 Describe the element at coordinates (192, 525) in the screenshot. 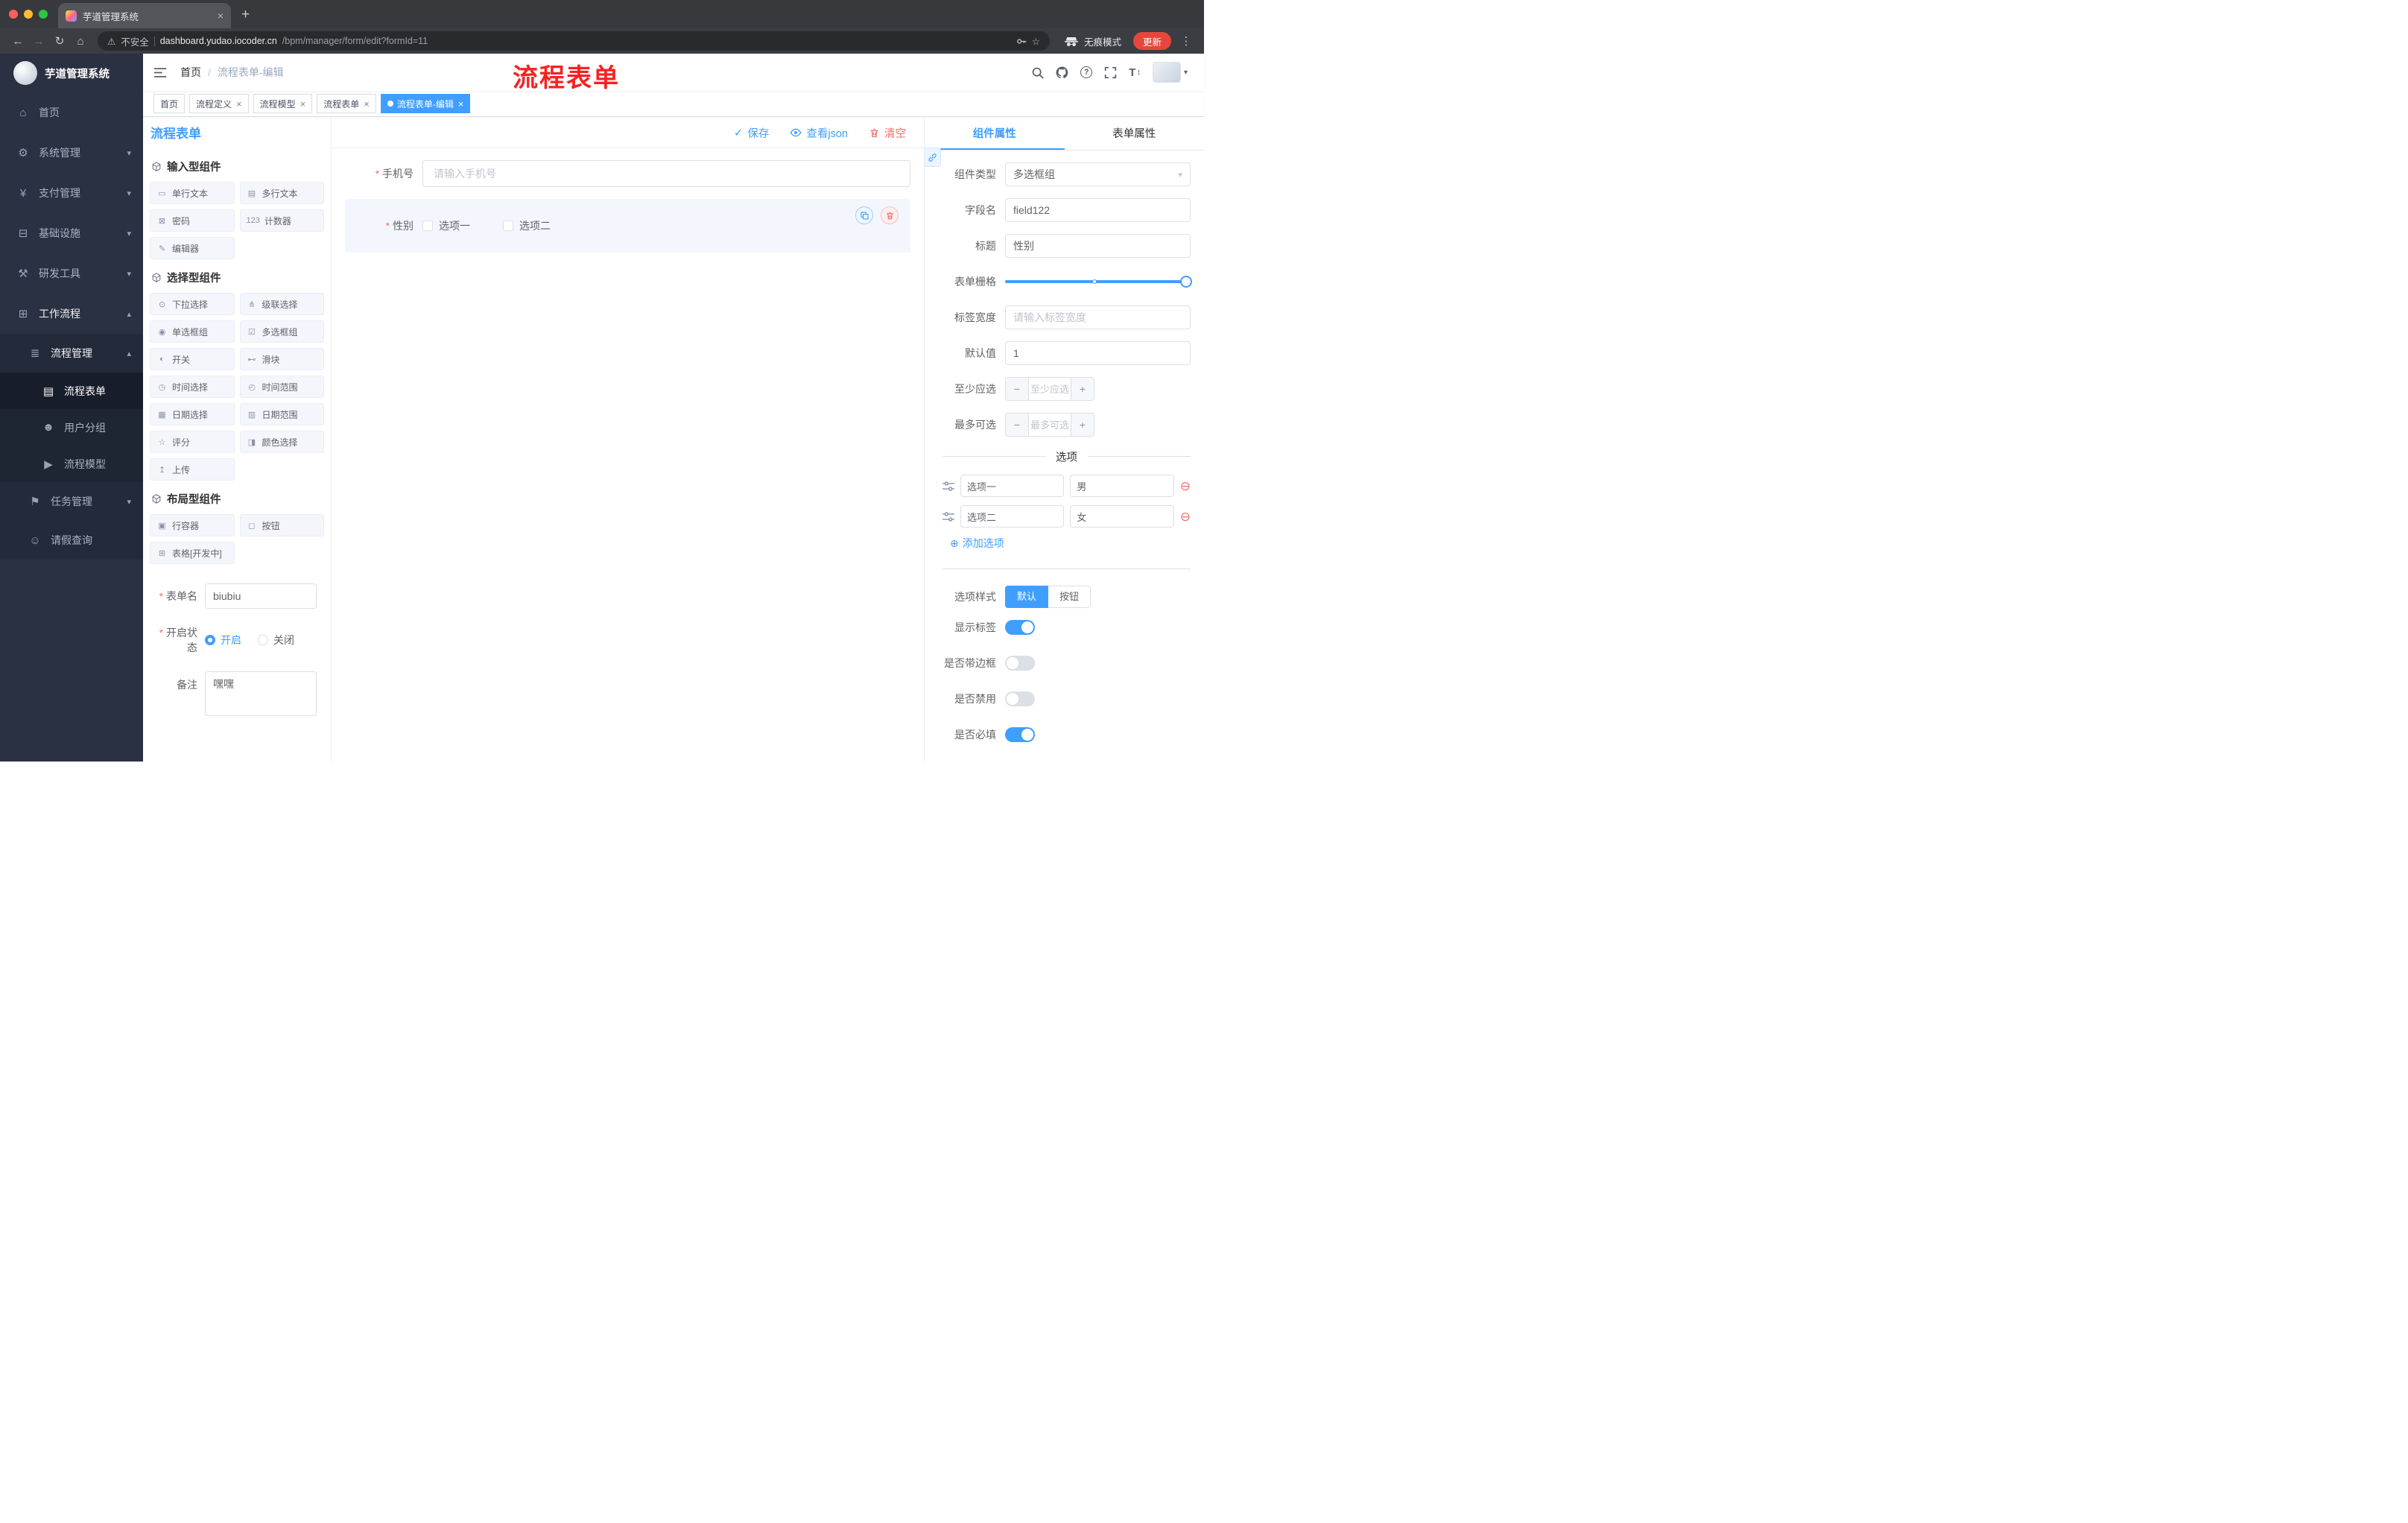

I see `comp-row-container: ▣ 行容器` at that location.